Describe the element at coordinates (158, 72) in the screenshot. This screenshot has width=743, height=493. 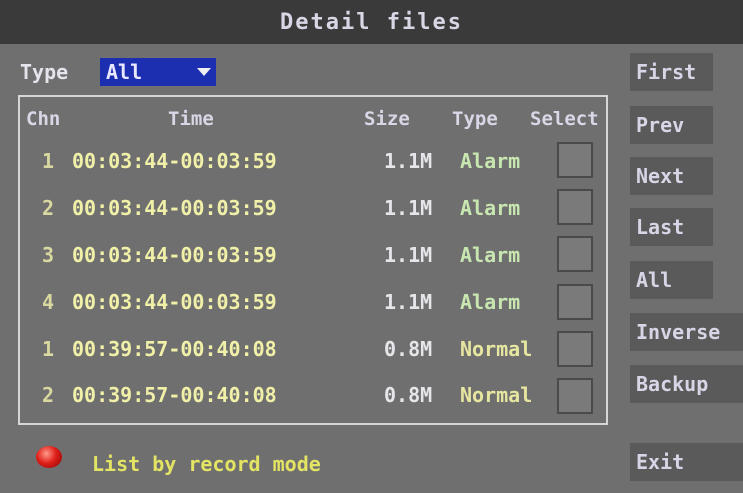
I see `type-filter-dropdown: All` at that location.